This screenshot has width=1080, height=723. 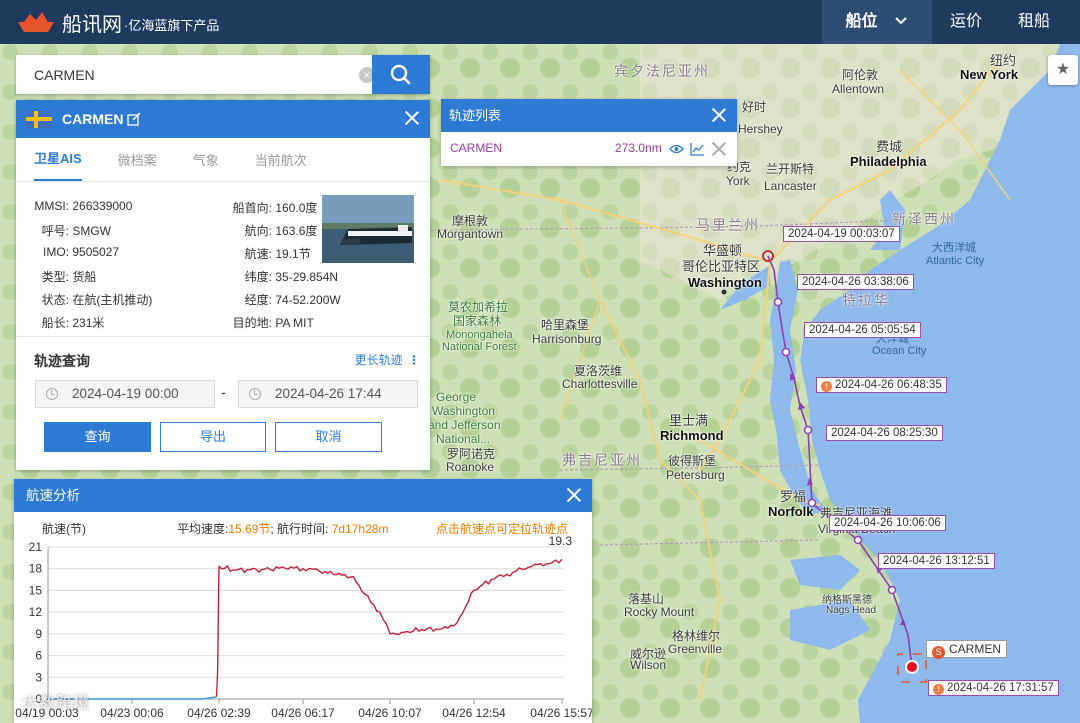 What do you see at coordinates (881, 385) in the screenshot?
I see `track-point-label: ! 2024-04-26 06:48:35` at bounding box center [881, 385].